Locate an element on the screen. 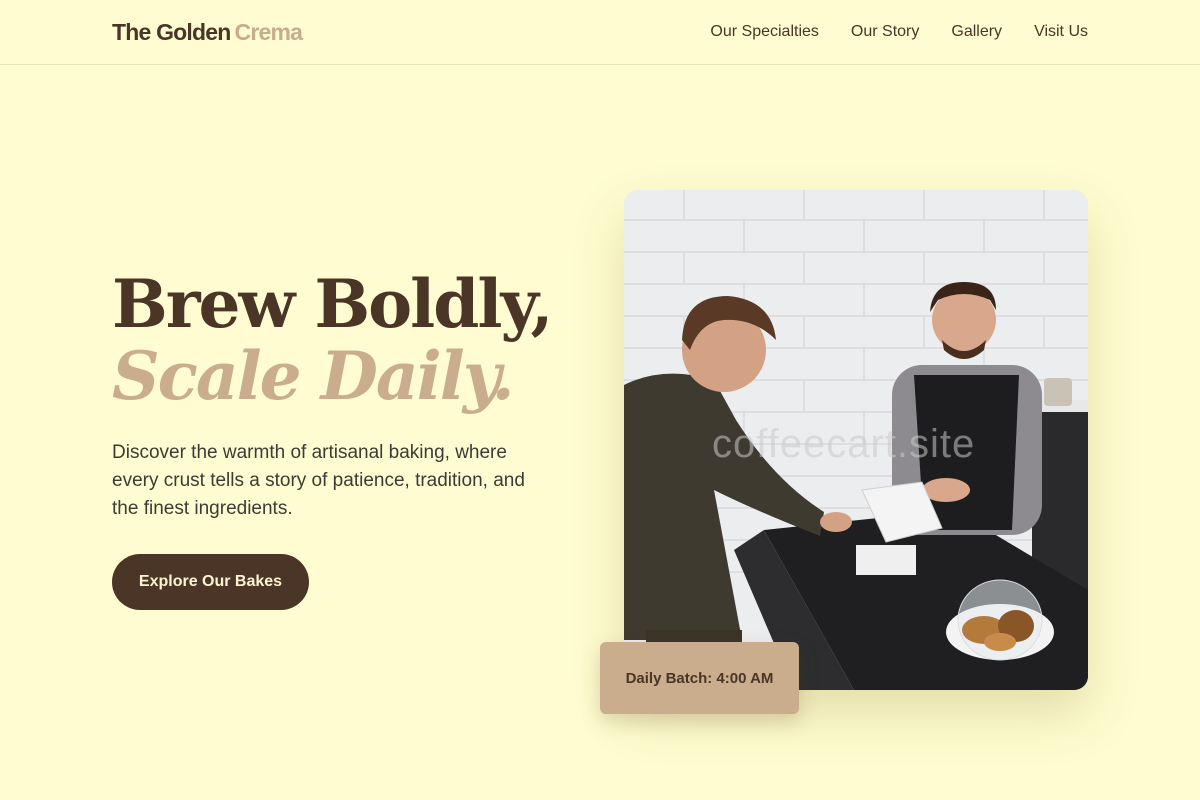  hero-headline: Brew Boldly, Scale Daily. is located at coordinates (332, 340).